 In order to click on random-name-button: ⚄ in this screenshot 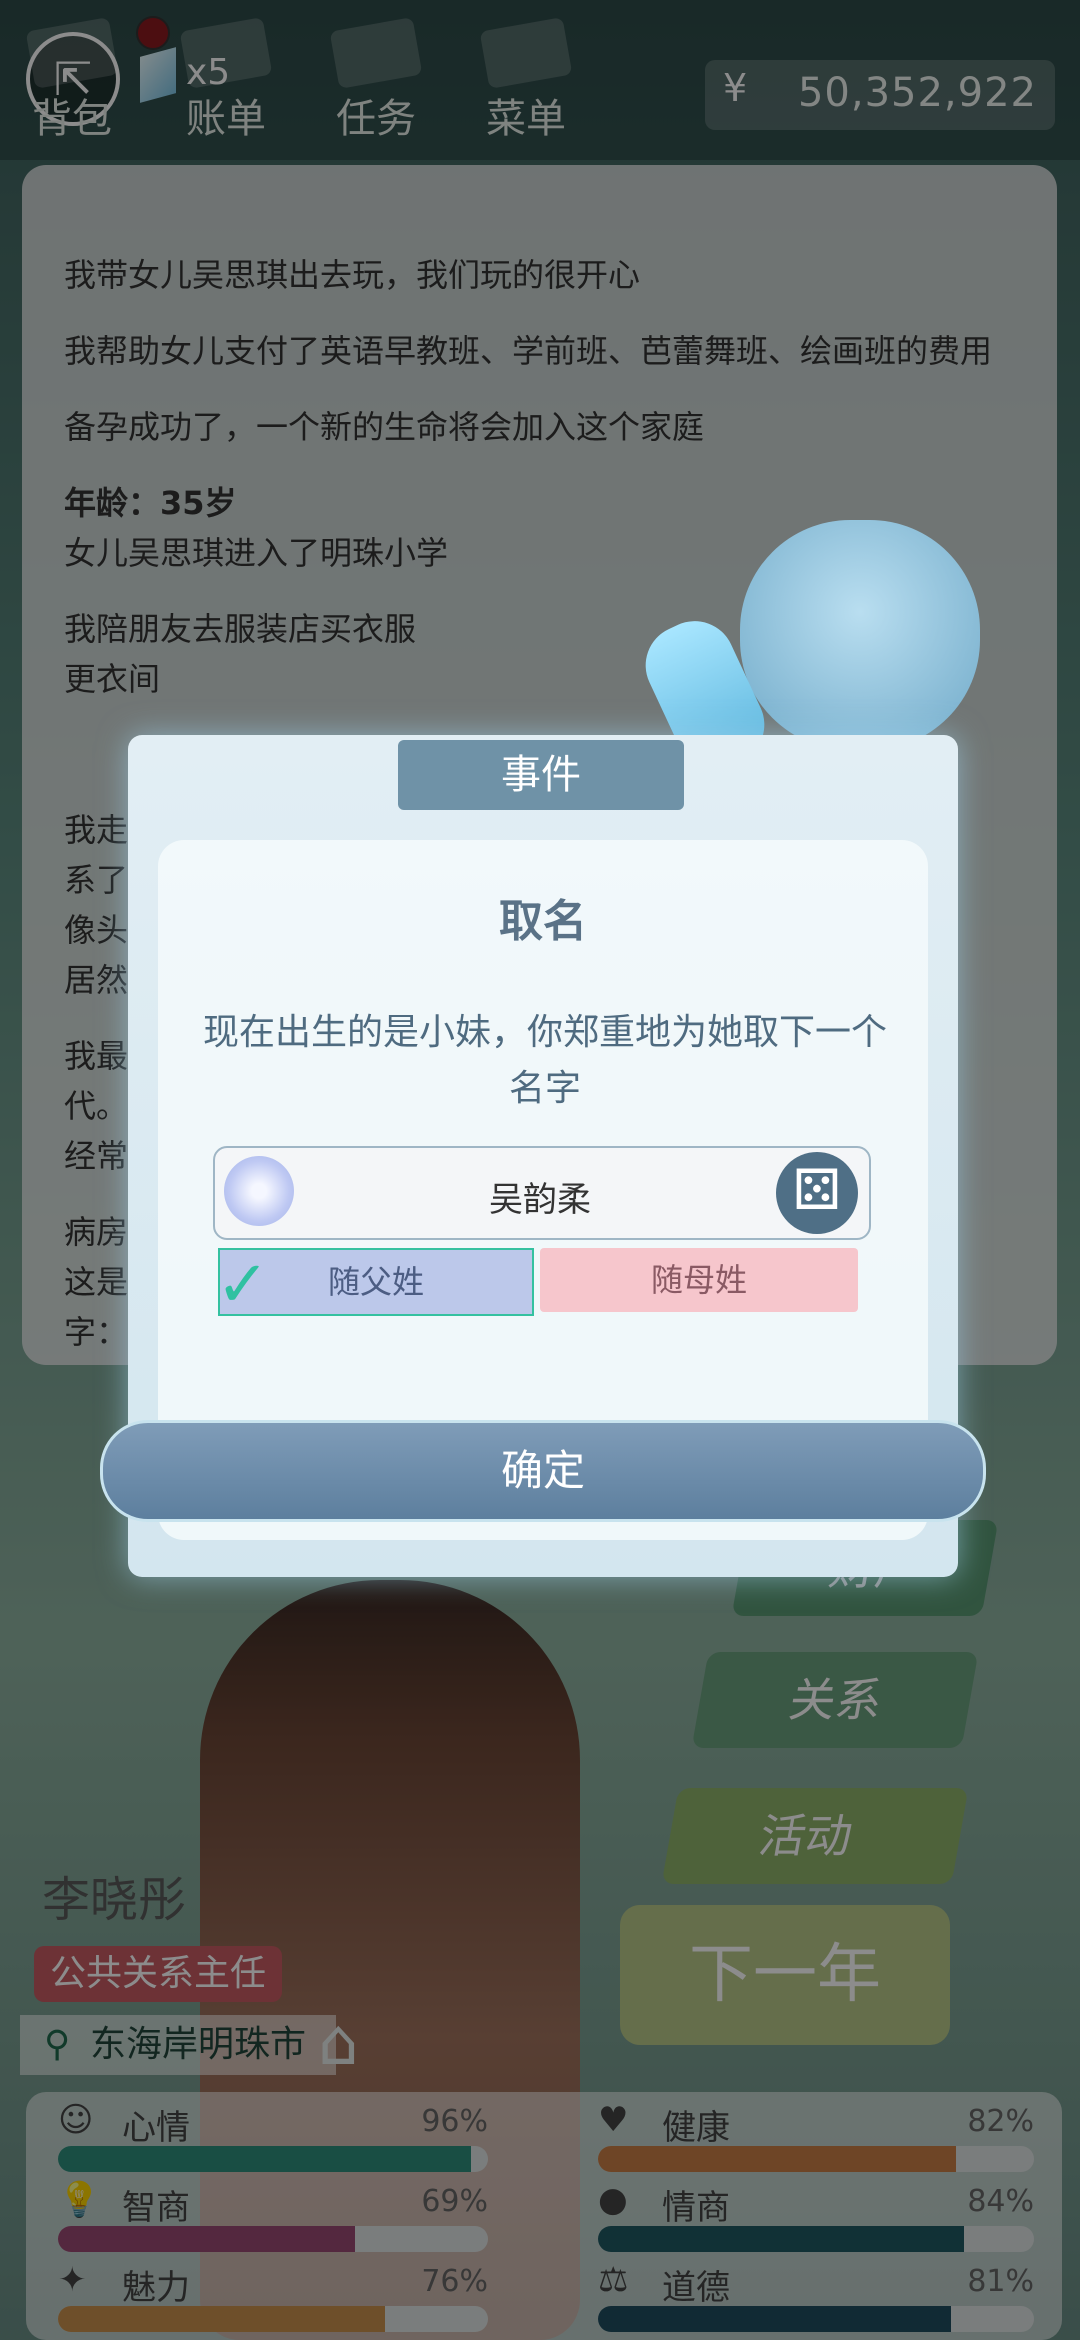, I will do `click(817, 1193)`.